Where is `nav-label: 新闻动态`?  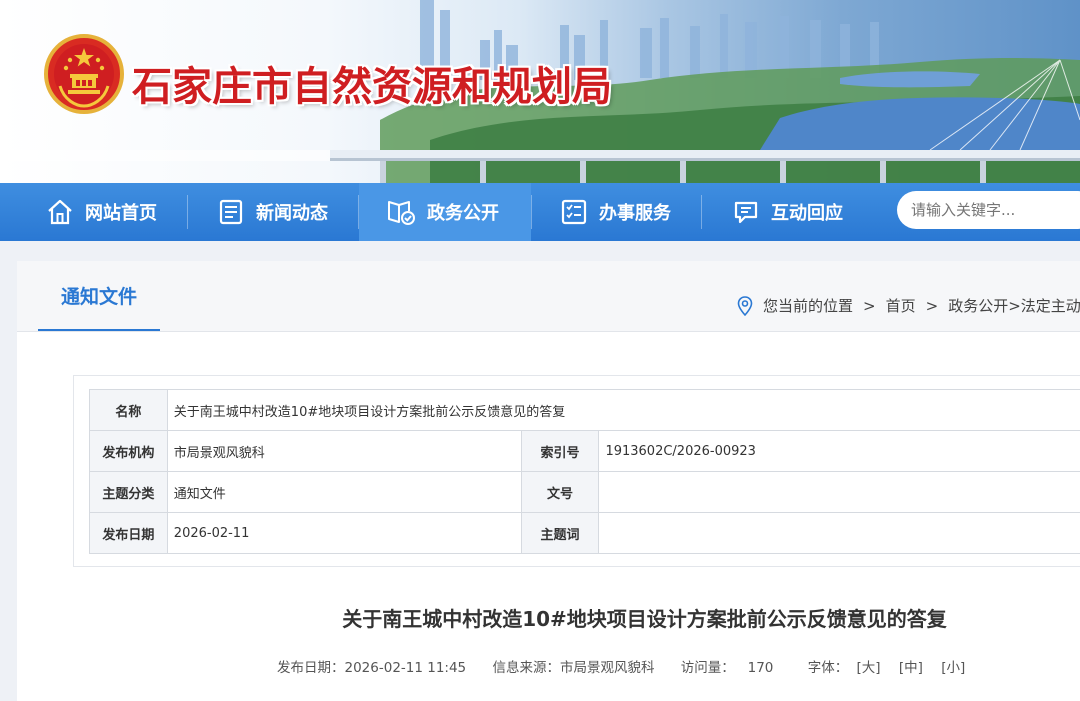
nav-label: 新闻动态 is located at coordinates (292, 212).